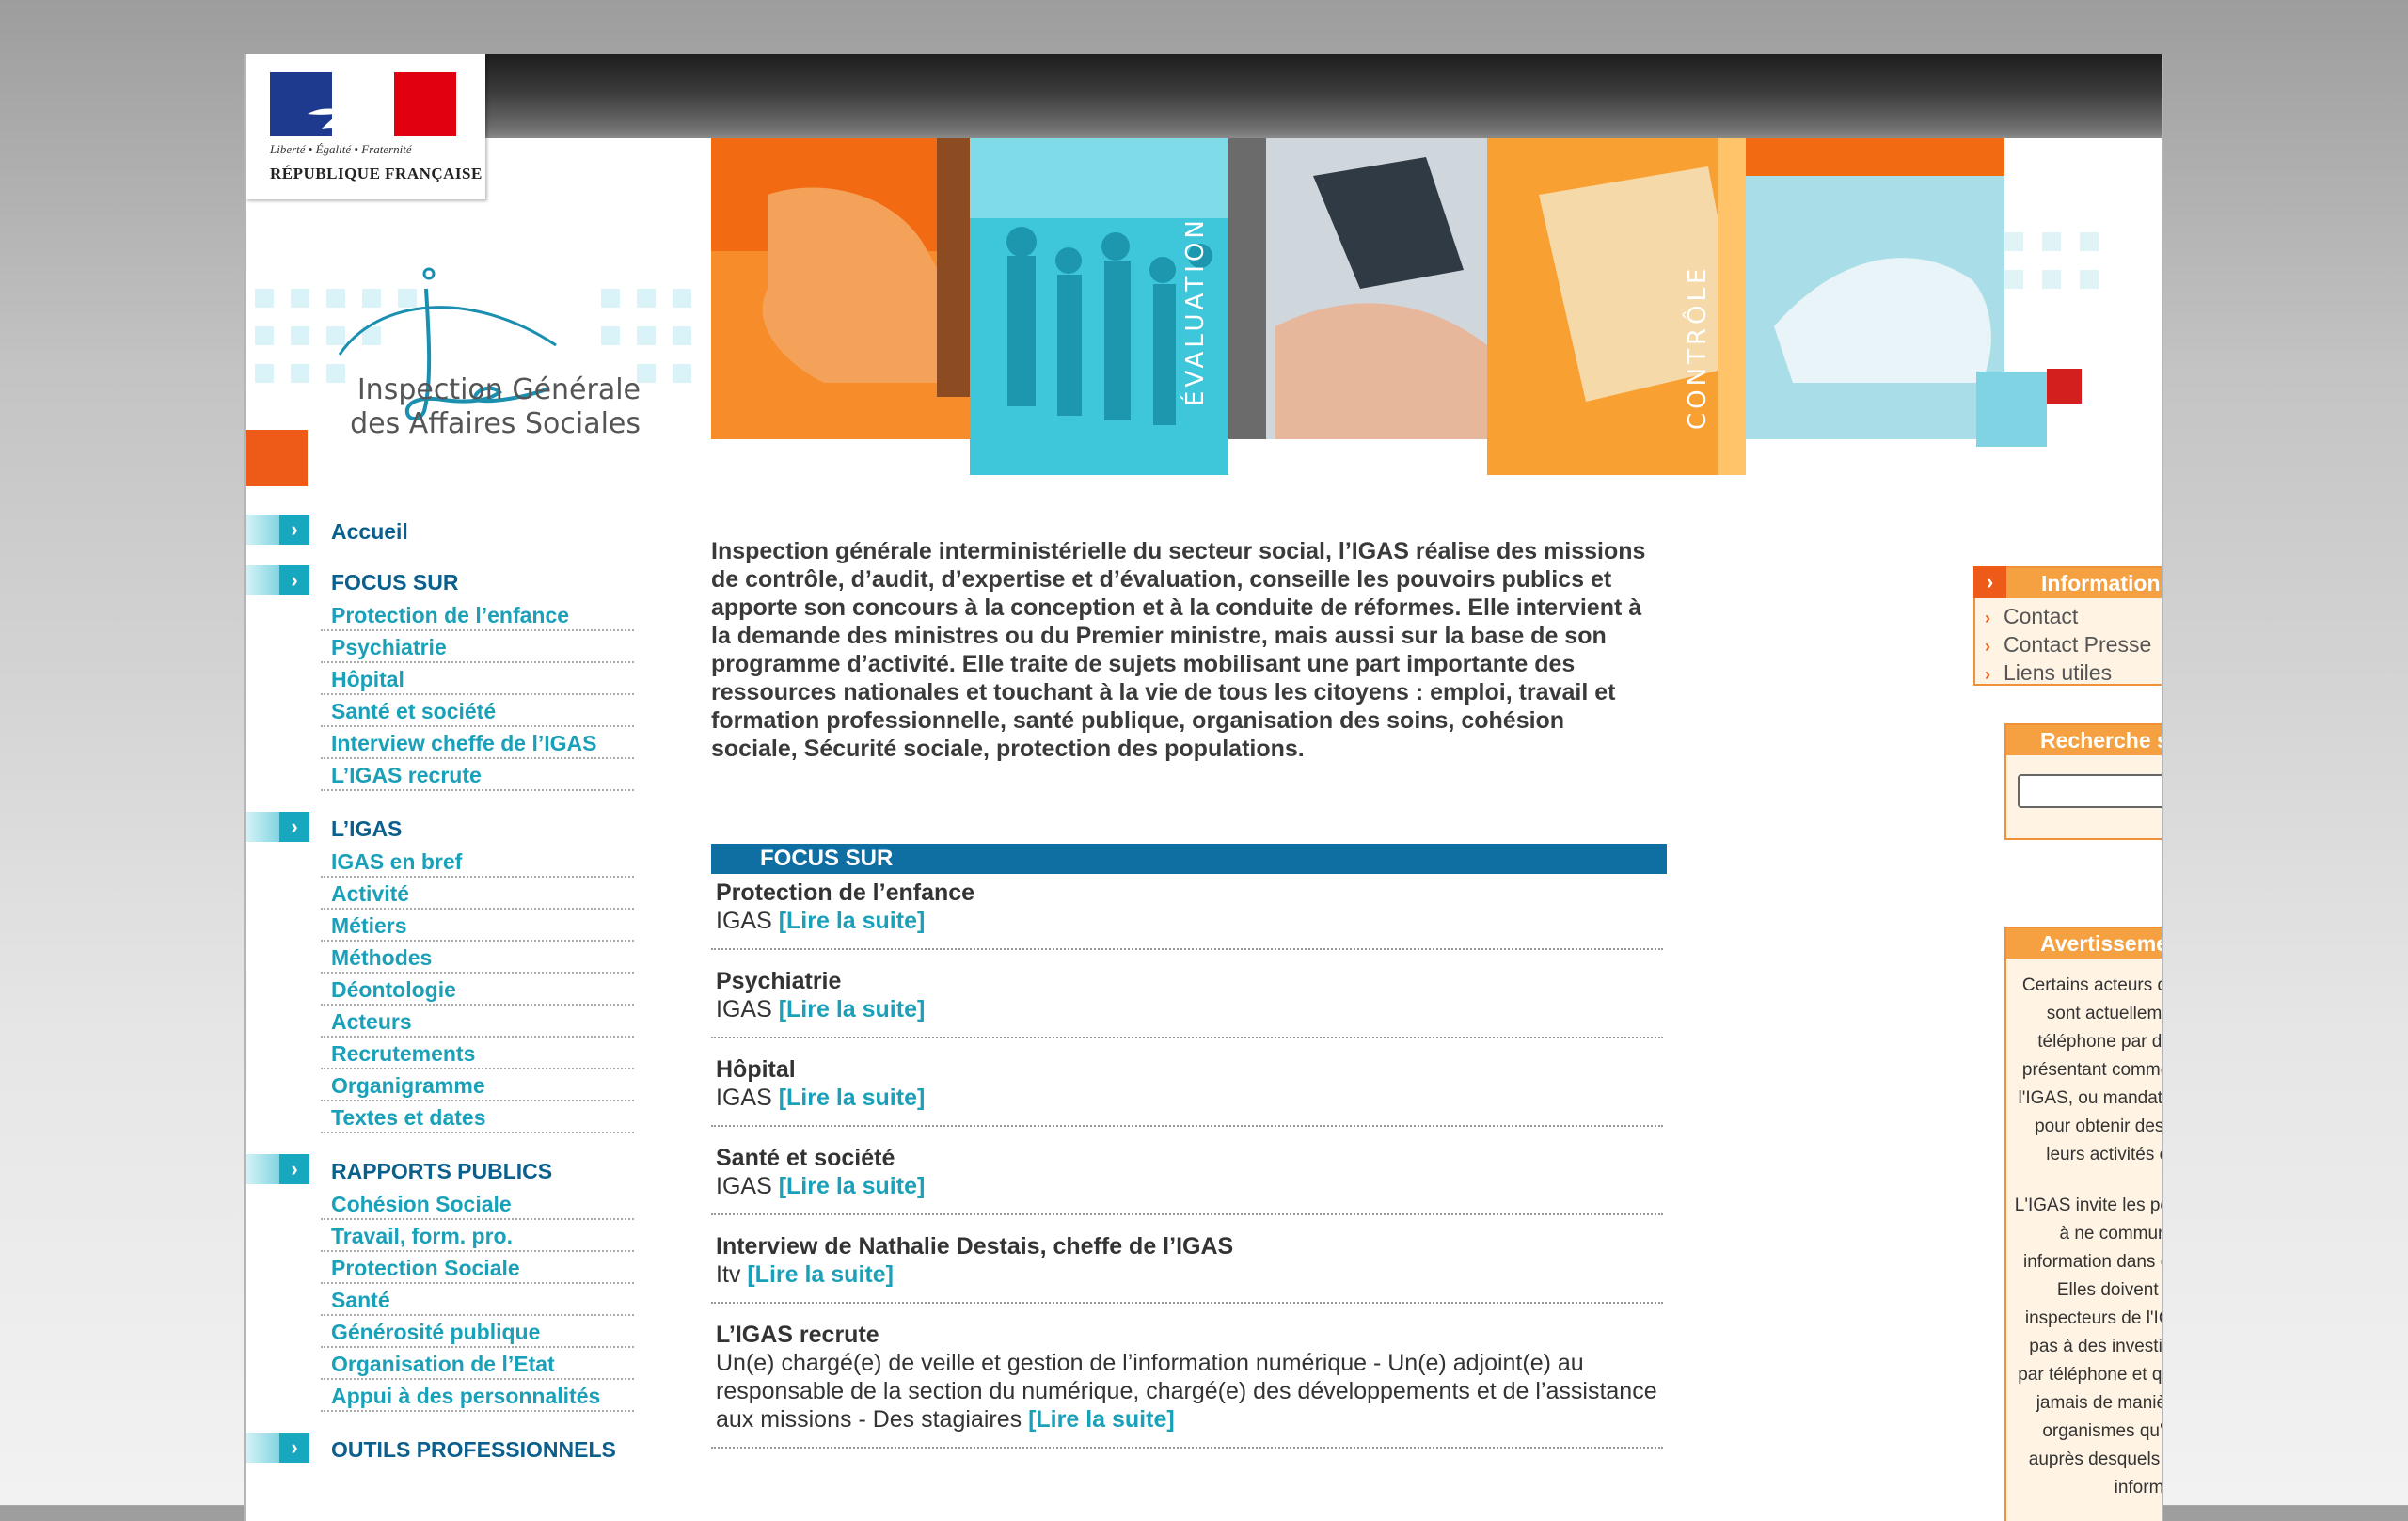  What do you see at coordinates (367, 829) in the screenshot?
I see `nav-section-igas-title: L’IGAS` at bounding box center [367, 829].